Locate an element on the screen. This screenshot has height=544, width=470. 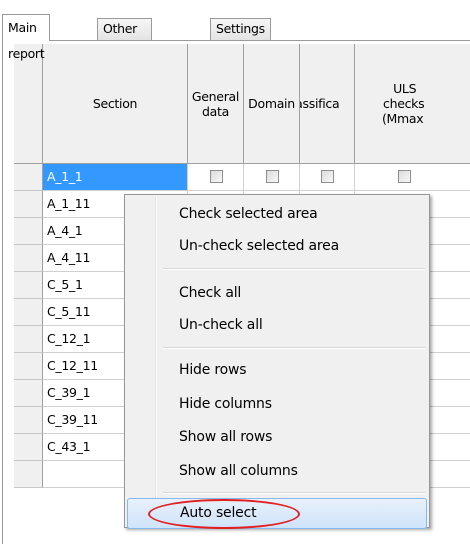
menu-item-show-all-columns: Show all columns is located at coordinates (277, 471).